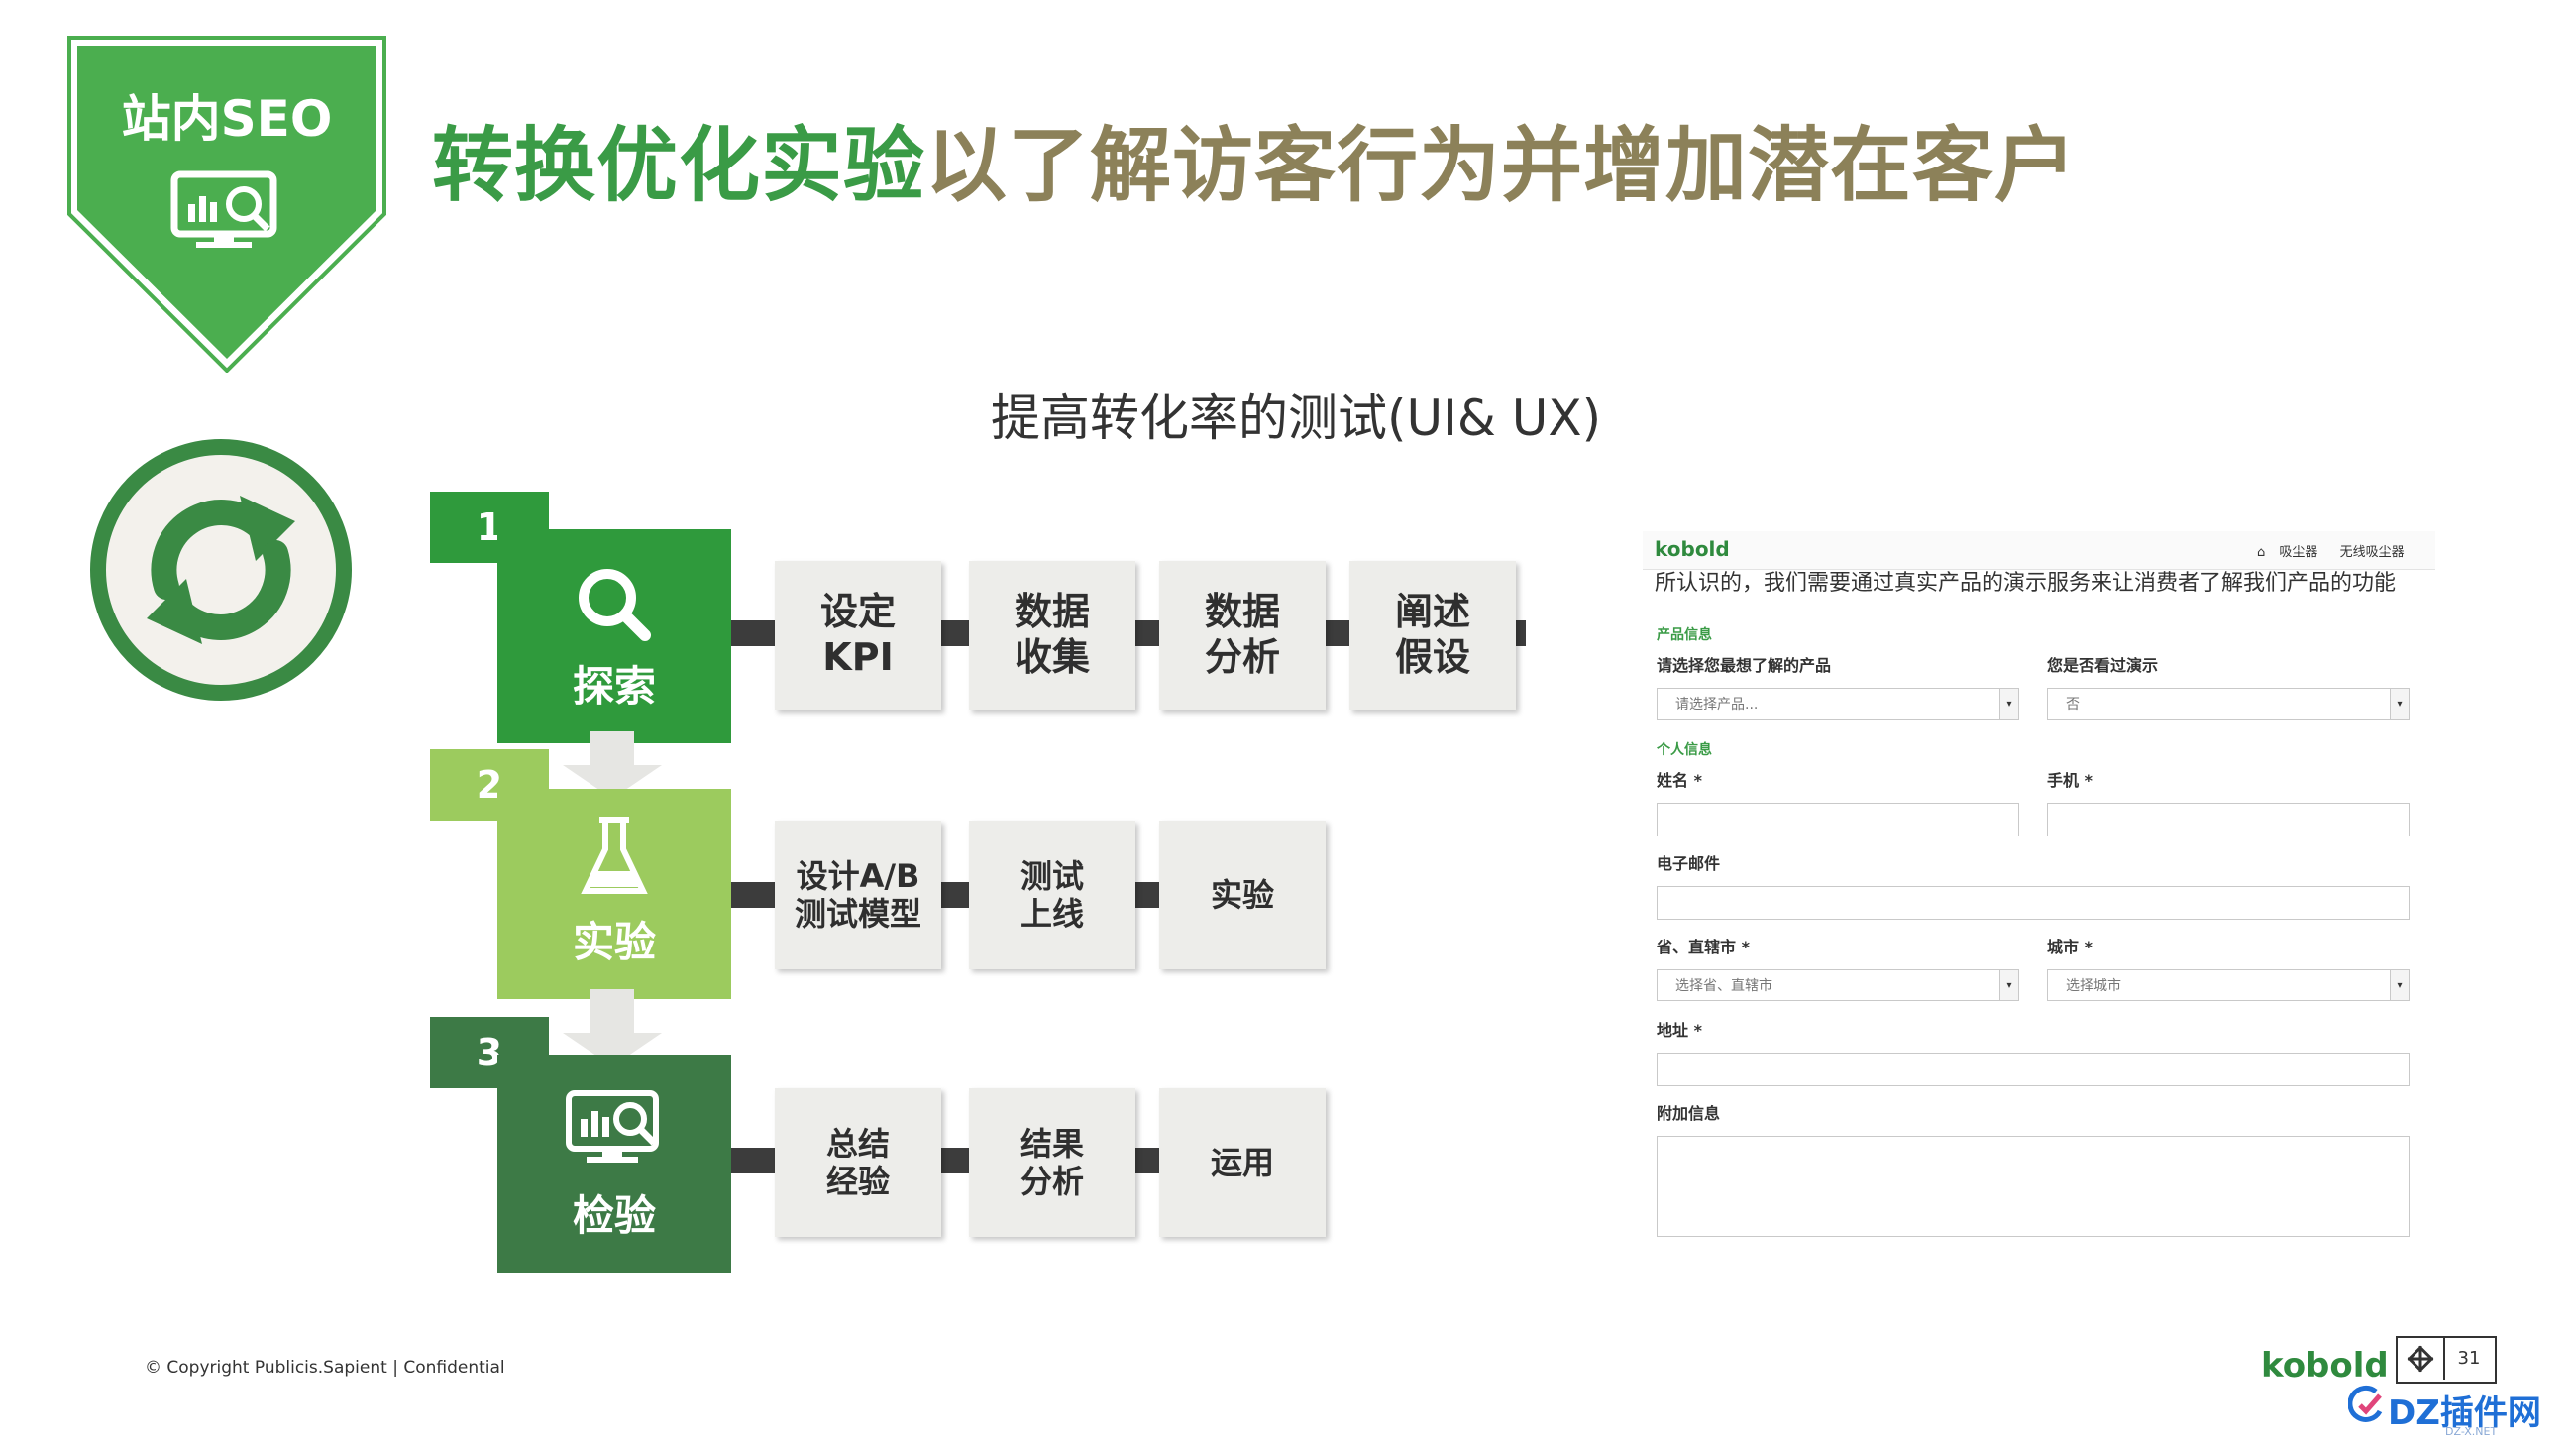  What do you see at coordinates (1689, 864) in the screenshot?
I see `label-email: 电子邮件` at bounding box center [1689, 864].